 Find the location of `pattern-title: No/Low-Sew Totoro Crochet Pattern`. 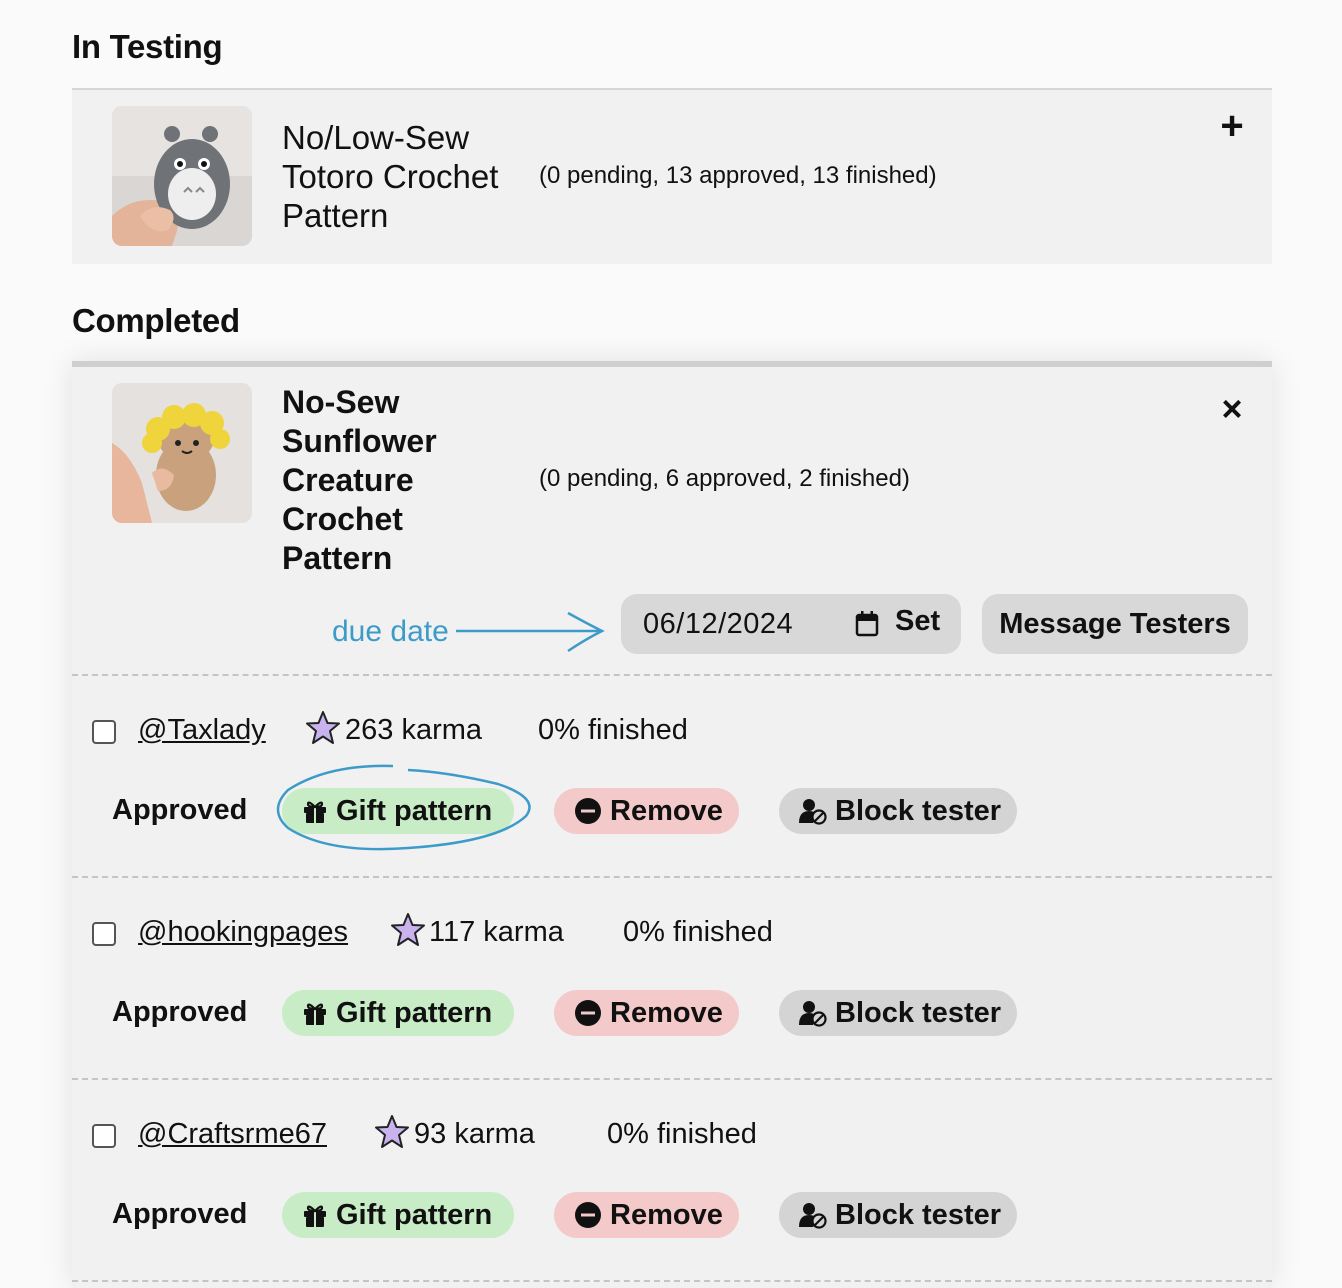

pattern-title: No/Low-Sew Totoro Crochet Pattern is located at coordinates (402, 176).